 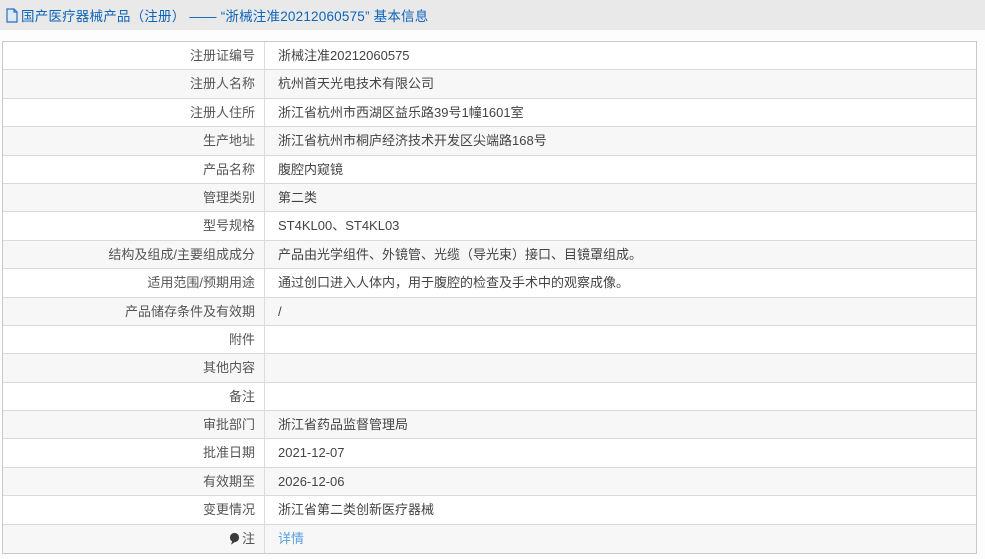 I want to click on table-row: 管理类别 第二类, so click(x=489, y=198).